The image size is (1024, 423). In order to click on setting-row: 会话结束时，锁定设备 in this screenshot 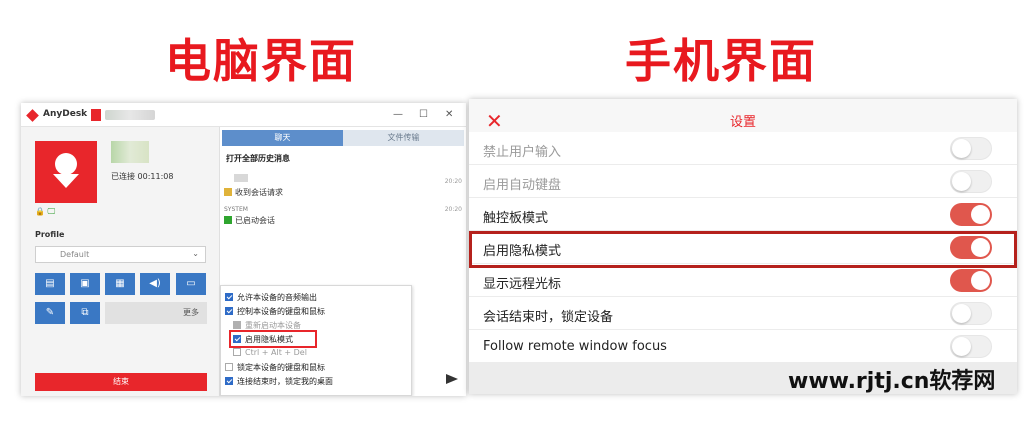, I will do `click(743, 313)`.